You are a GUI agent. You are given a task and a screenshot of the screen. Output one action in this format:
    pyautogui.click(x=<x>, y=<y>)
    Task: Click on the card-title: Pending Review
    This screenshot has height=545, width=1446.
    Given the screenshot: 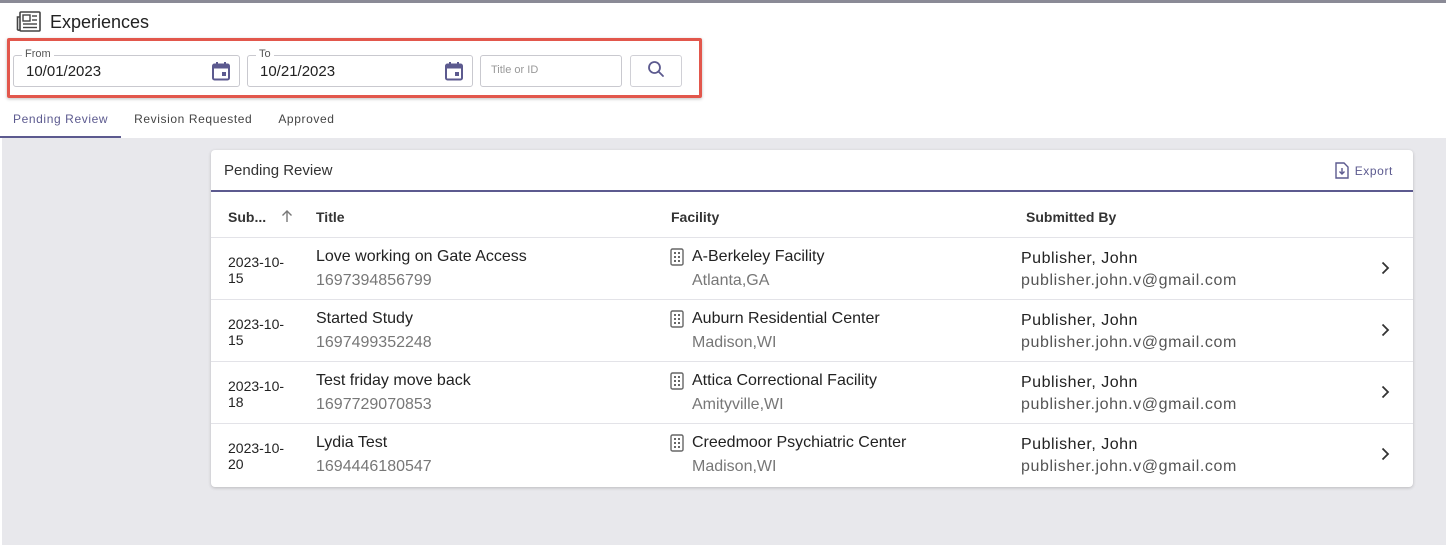 What is the action you would take?
    pyautogui.click(x=278, y=170)
    